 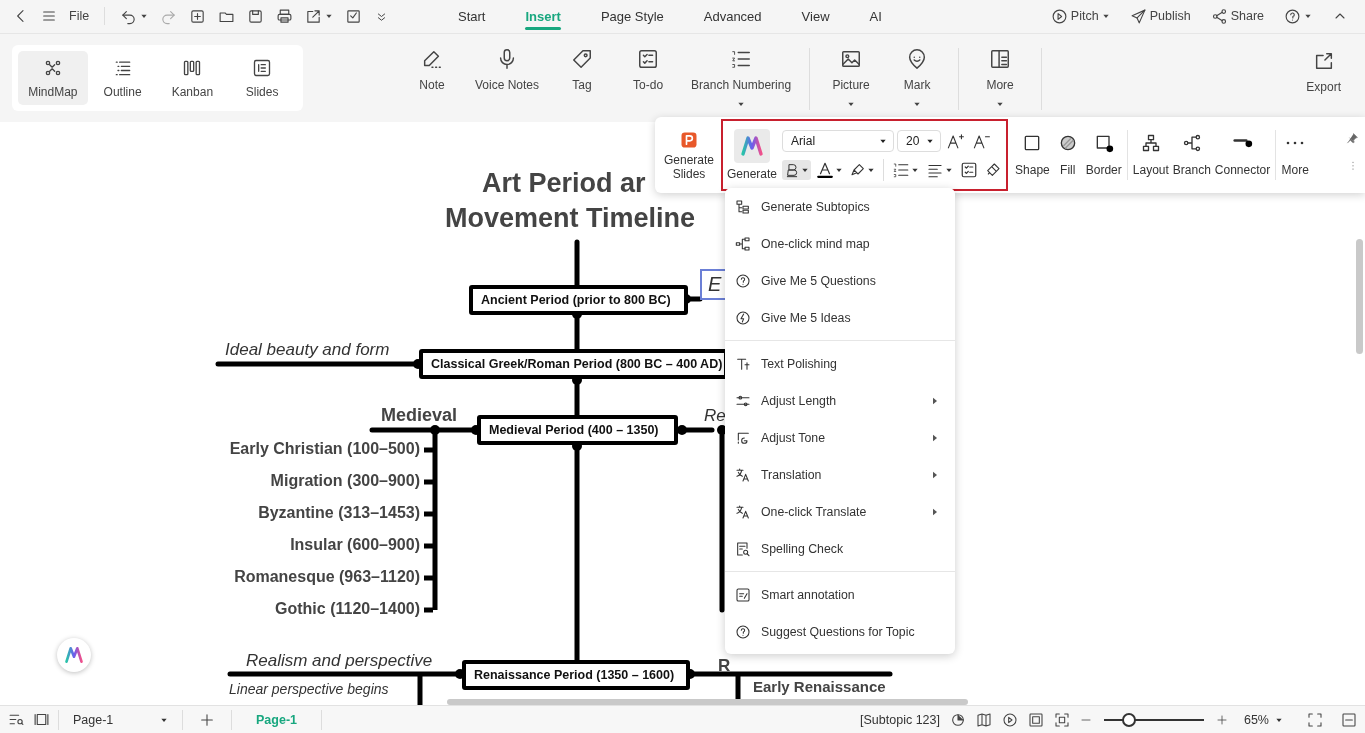 What do you see at coordinates (840, 243) in the screenshot?
I see `menu-item: One-click mind map` at bounding box center [840, 243].